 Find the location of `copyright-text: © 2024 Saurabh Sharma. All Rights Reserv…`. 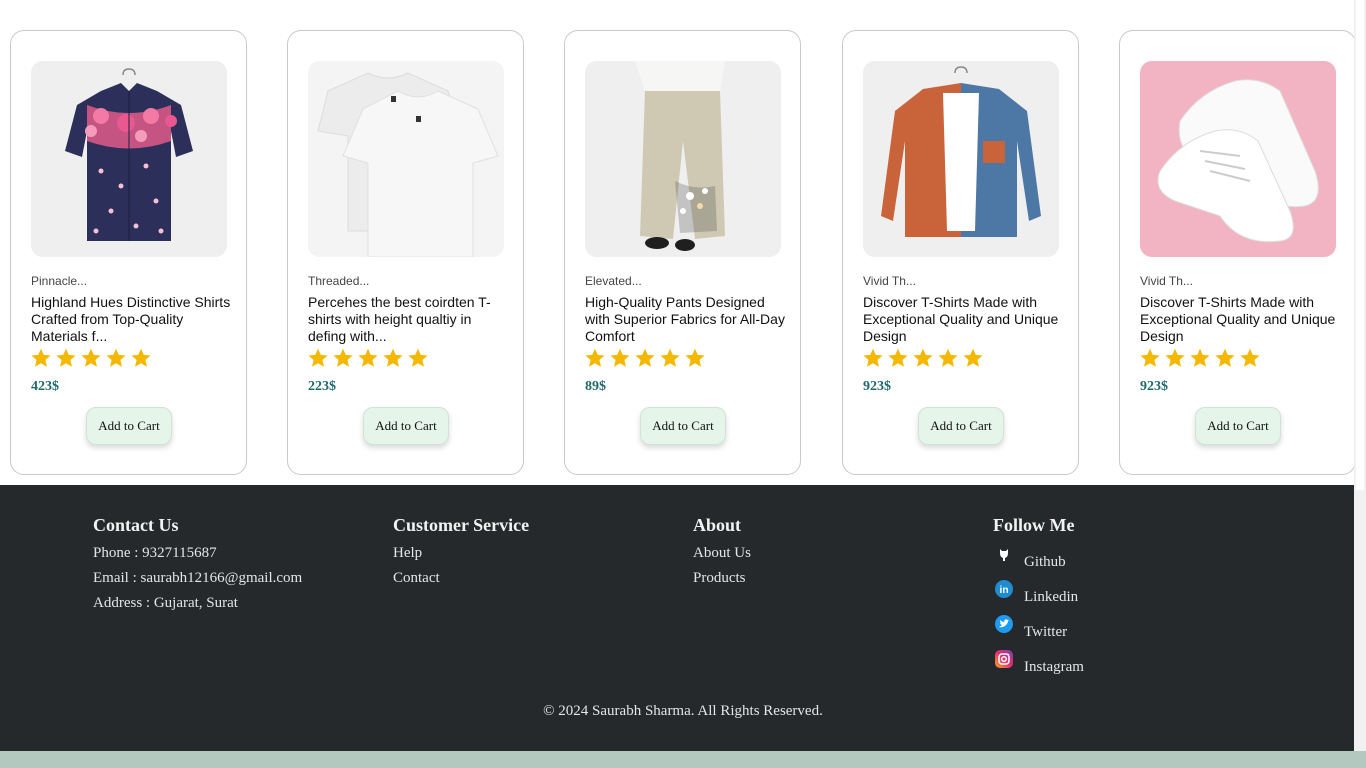

copyright-text: © 2024 Saurabh Sharma. All Rights Reserv… is located at coordinates (683, 711).